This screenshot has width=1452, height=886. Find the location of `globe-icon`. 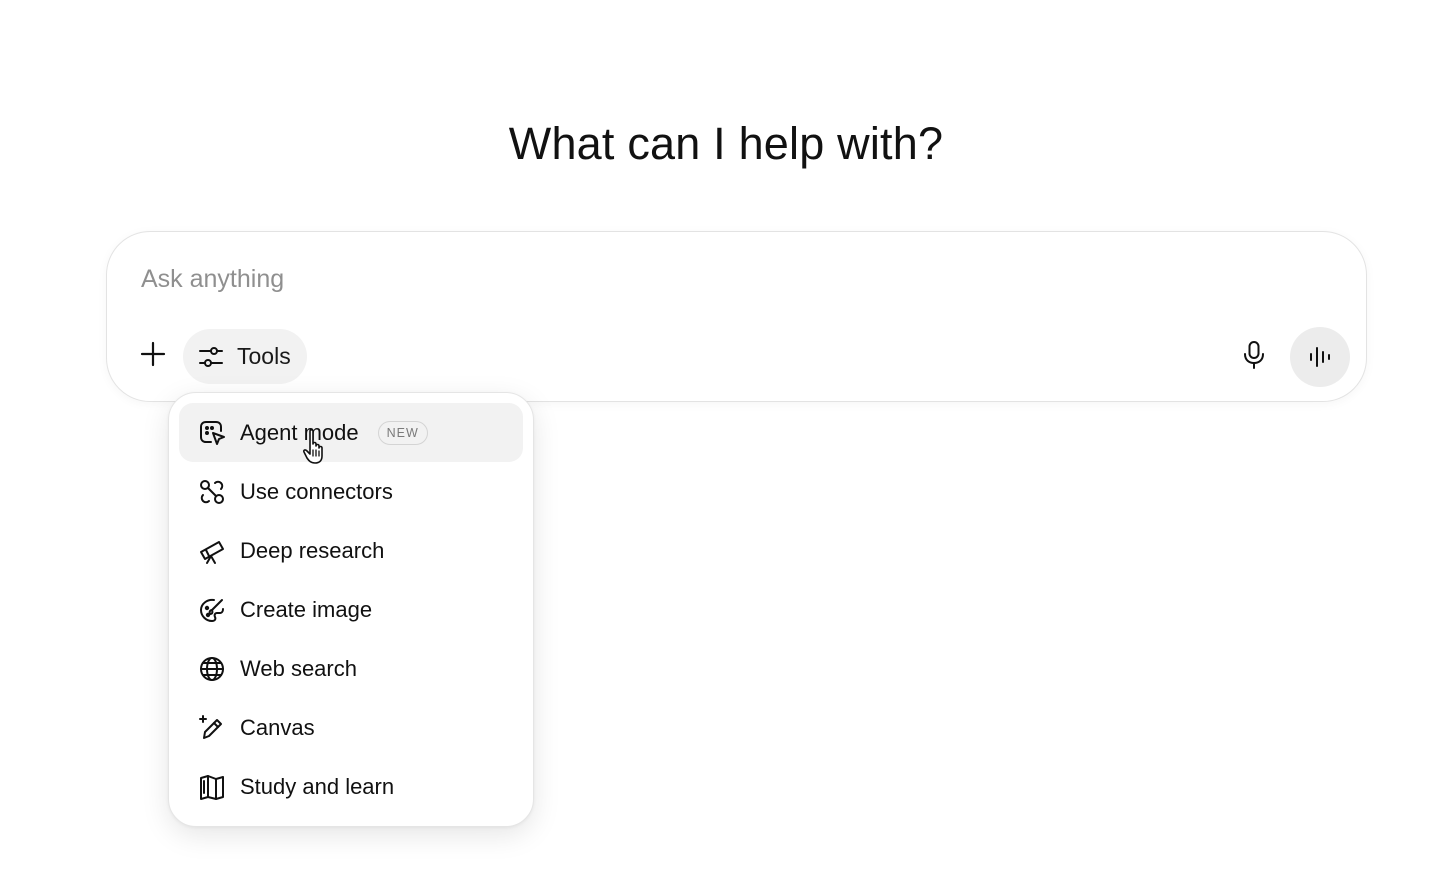

globe-icon is located at coordinates (212, 669).